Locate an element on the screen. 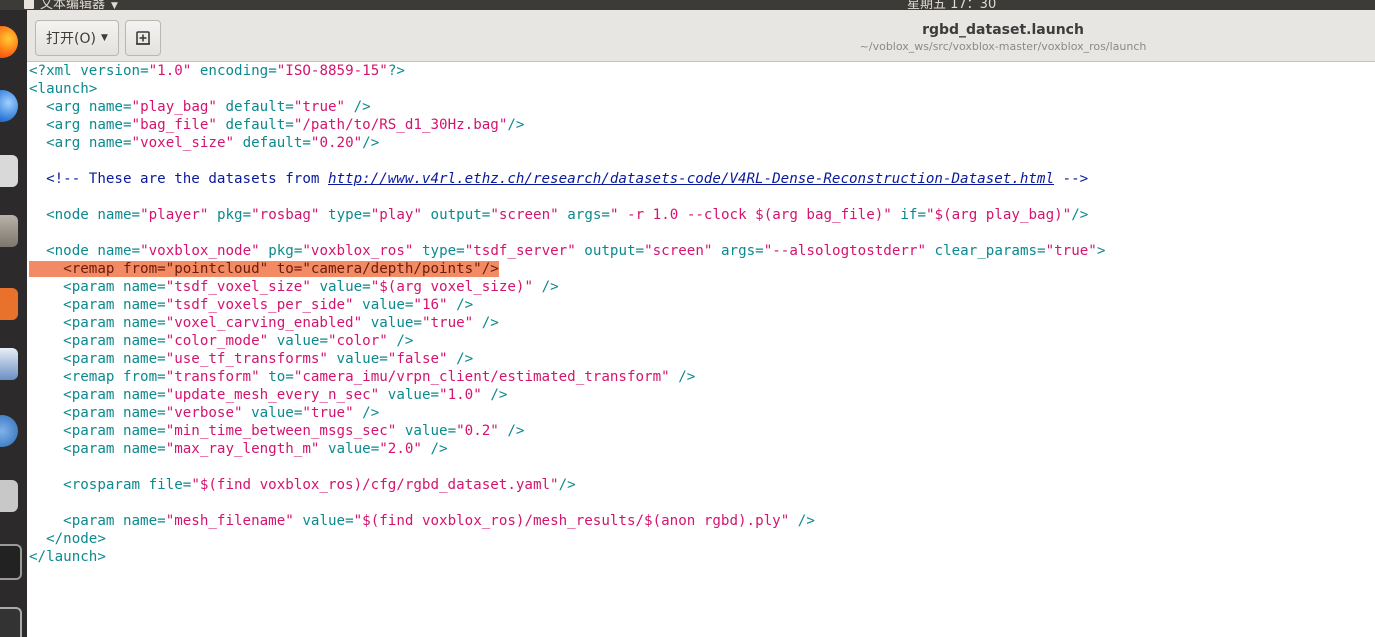  code-line: </launch> is located at coordinates (567, 557).